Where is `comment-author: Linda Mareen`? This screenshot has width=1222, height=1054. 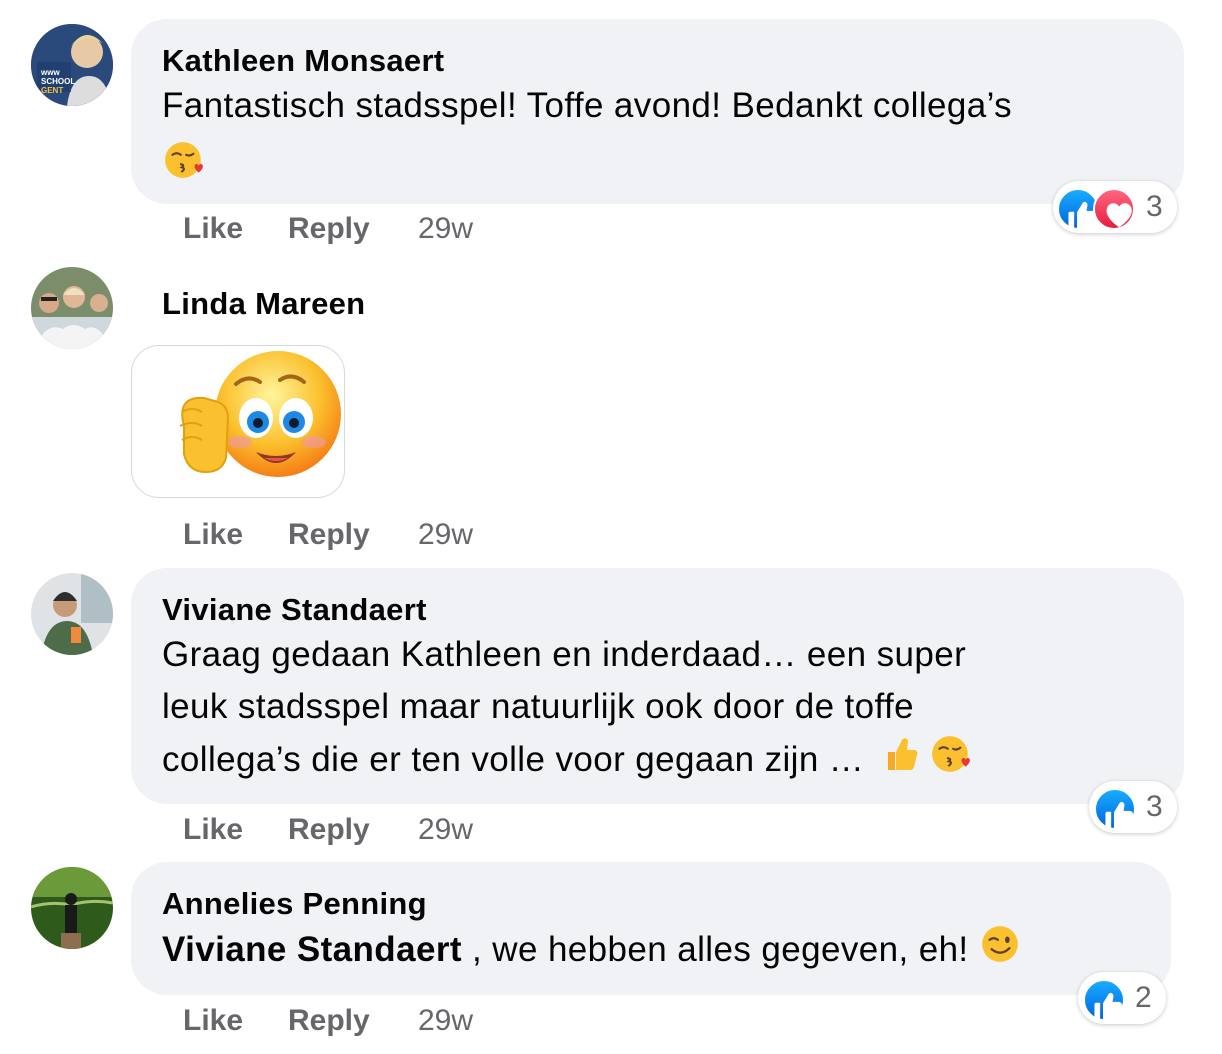
comment-author: Linda Mareen is located at coordinates (263, 304).